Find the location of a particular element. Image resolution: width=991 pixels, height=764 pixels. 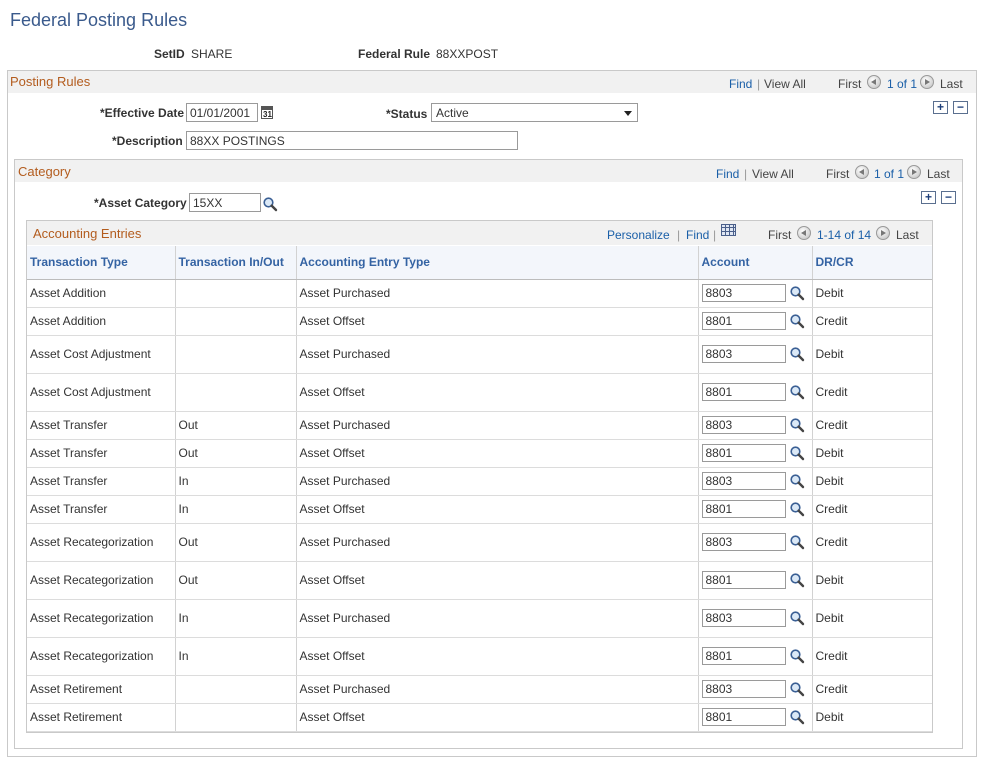

asset-category-input is located at coordinates (225, 202).